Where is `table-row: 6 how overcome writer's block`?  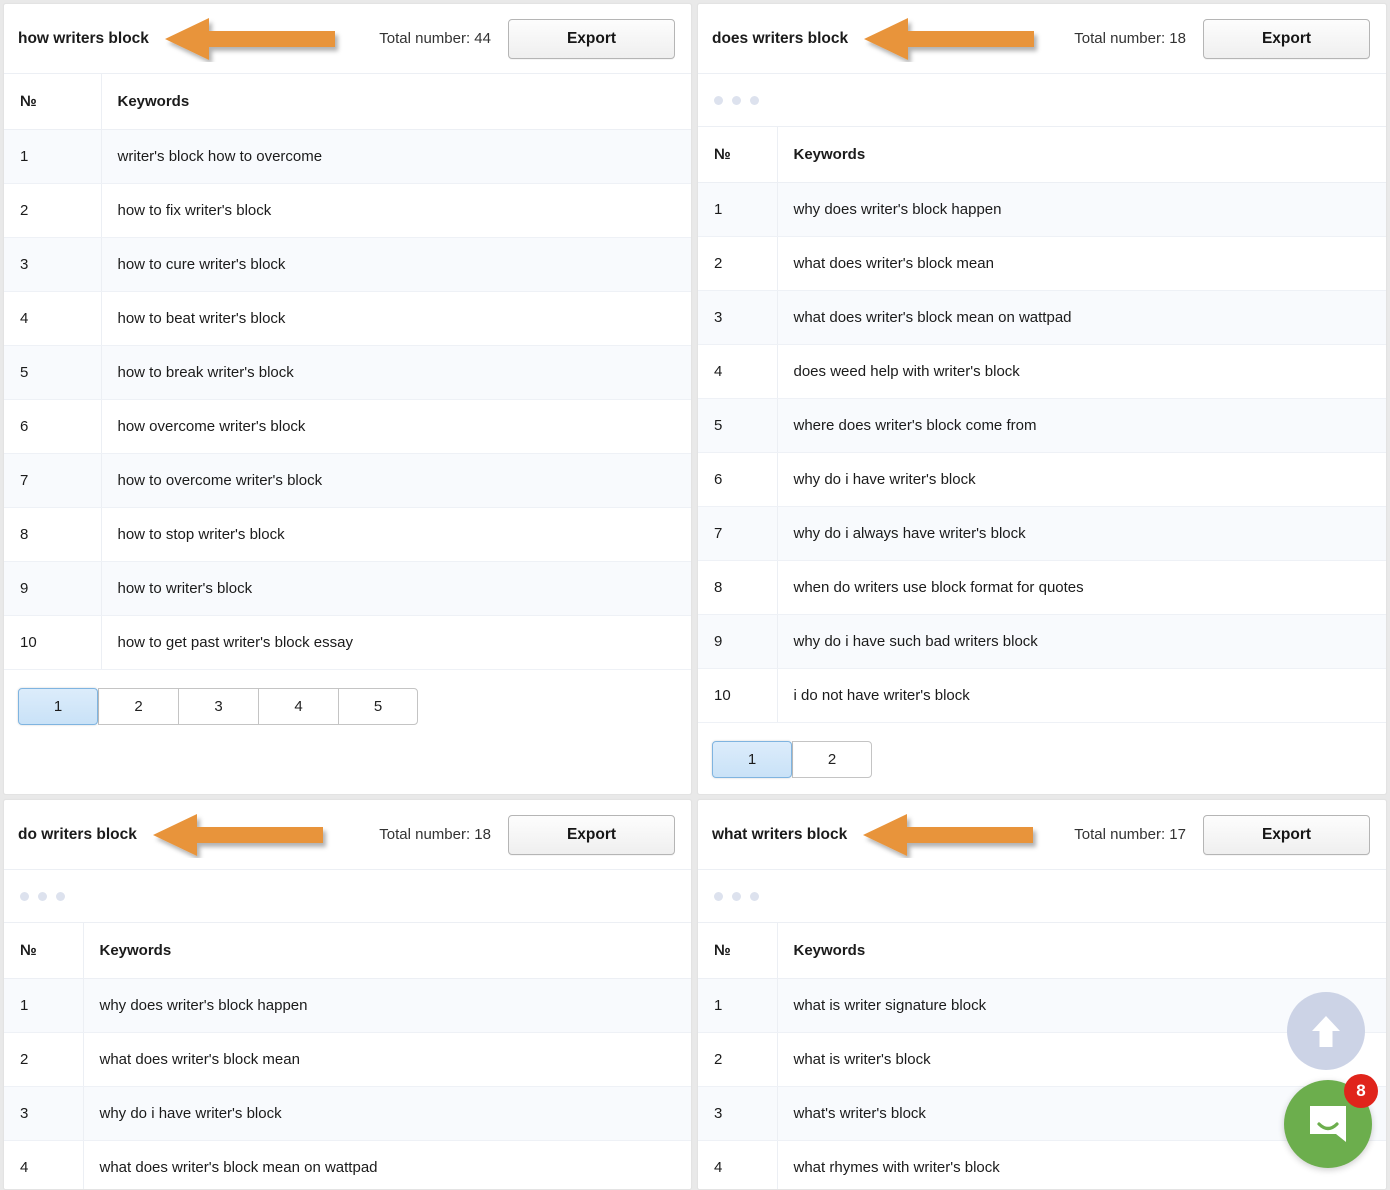 table-row: 6 how overcome writer's block is located at coordinates (347, 426).